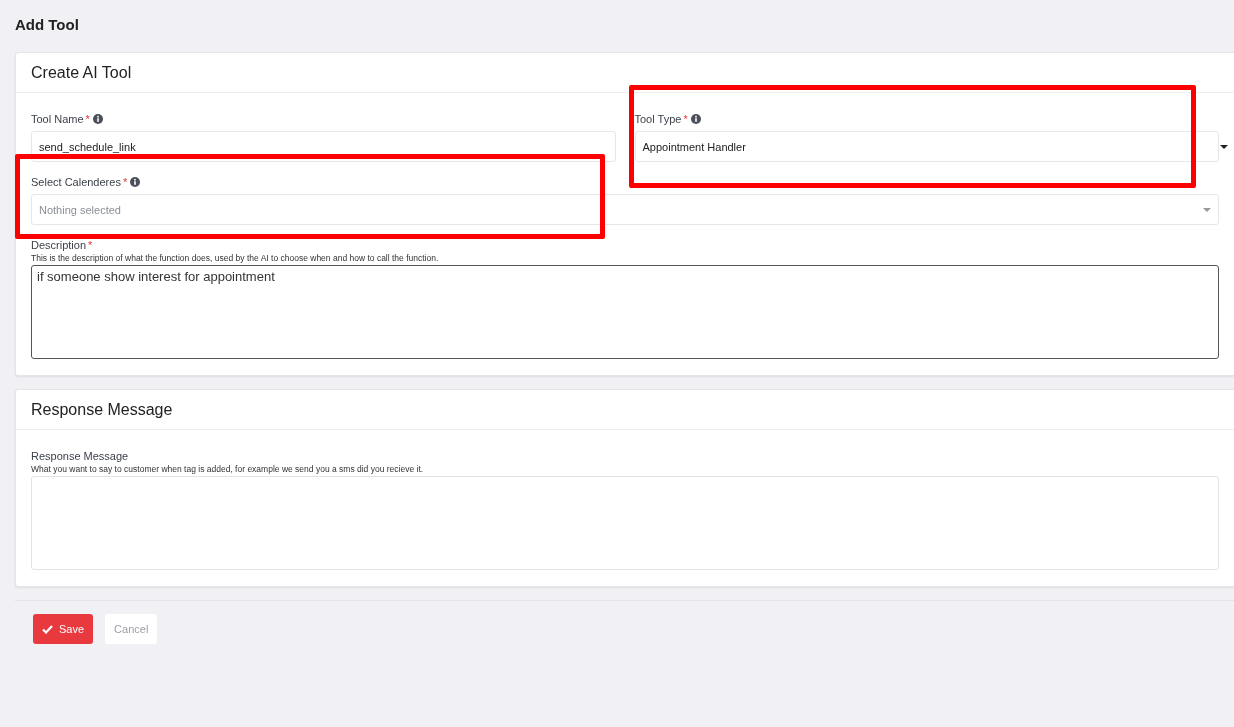 Image resolution: width=1234 pixels, height=727 pixels. I want to click on card-title: Create AI Tool, so click(625, 73).